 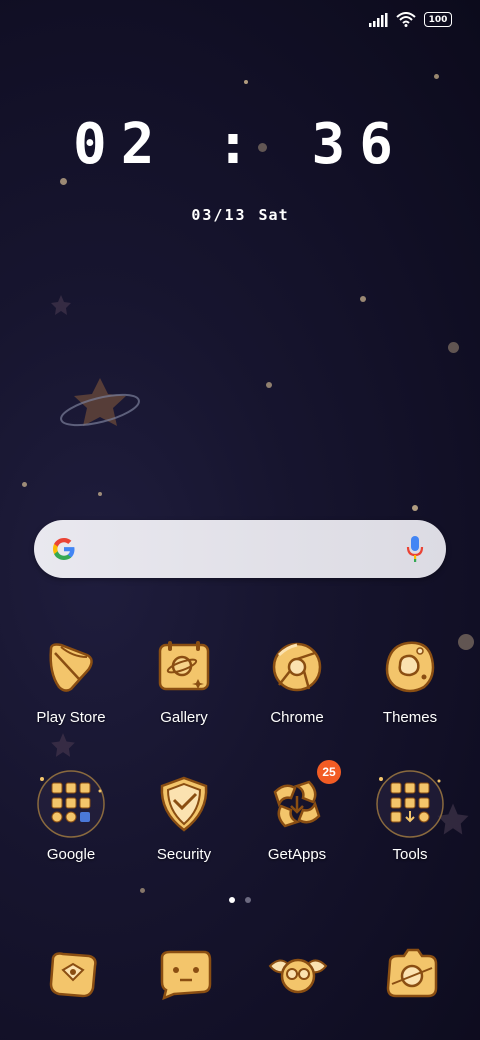 I want to click on battery-indicator: 100, so click(x=438, y=19).